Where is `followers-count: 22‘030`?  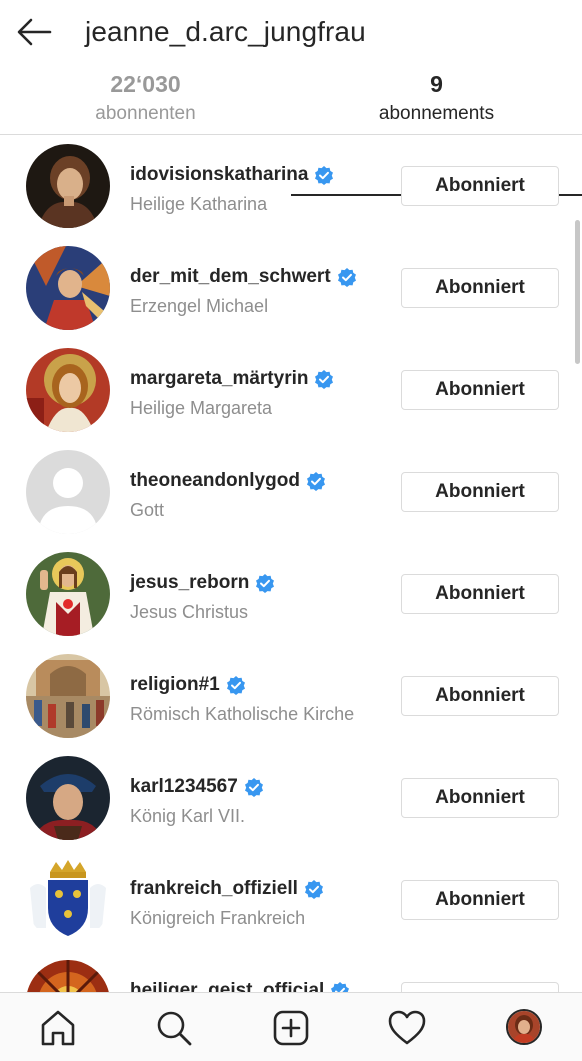
followers-count: 22‘030 is located at coordinates (145, 84).